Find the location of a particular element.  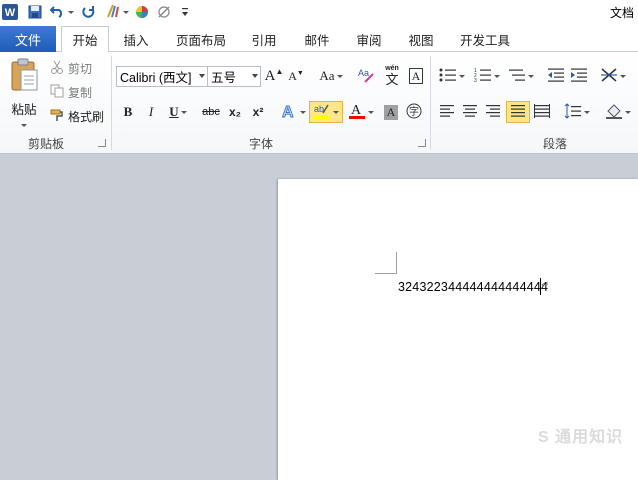

shading-button is located at coordinates (618, 112).